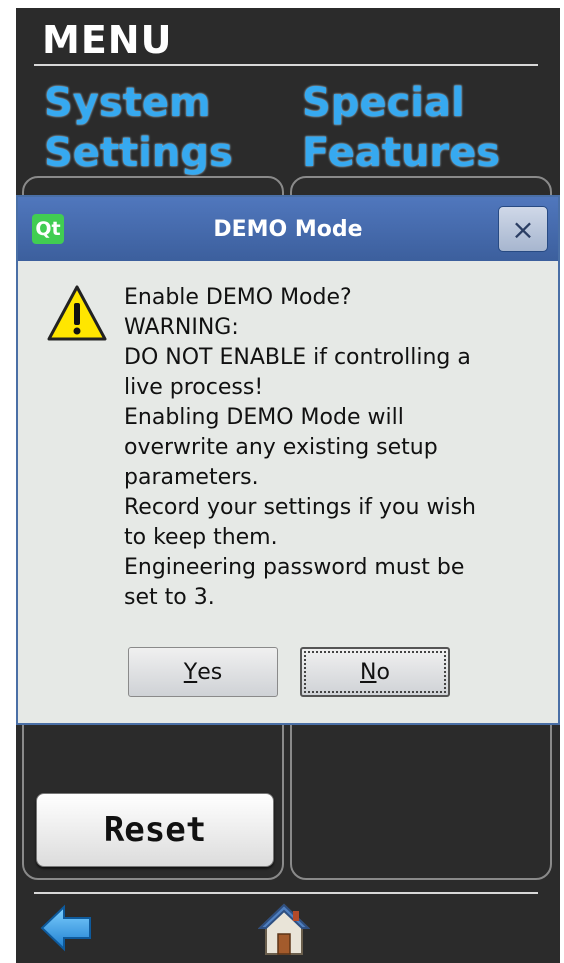 The width and height of the screenshot is (564, 963). Describe the element at coordinates (238, 297) in the screenshot. I see `message-line: Enable DEMO Mode?` at that location.